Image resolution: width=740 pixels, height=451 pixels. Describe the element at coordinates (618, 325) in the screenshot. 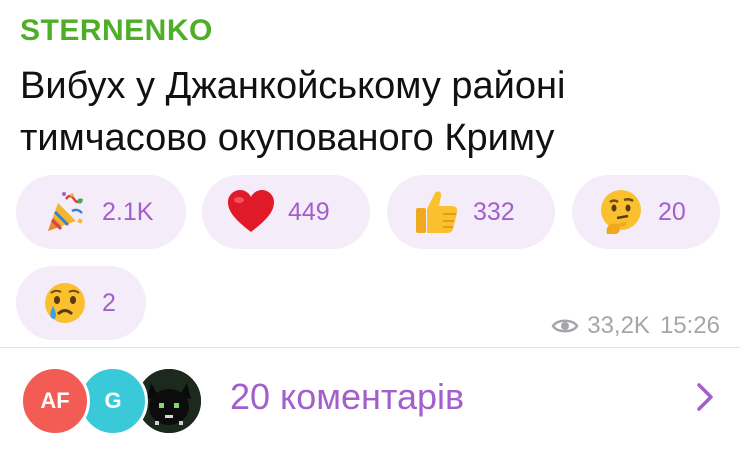

I see `views-count: 33,2K` at that location.